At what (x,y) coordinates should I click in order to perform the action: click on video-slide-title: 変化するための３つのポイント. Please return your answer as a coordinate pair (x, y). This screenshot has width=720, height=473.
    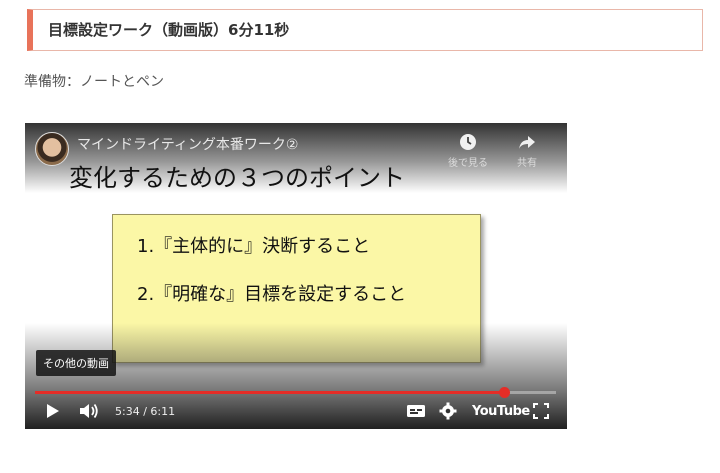
    Looking at the image, I should click on (237, 178).